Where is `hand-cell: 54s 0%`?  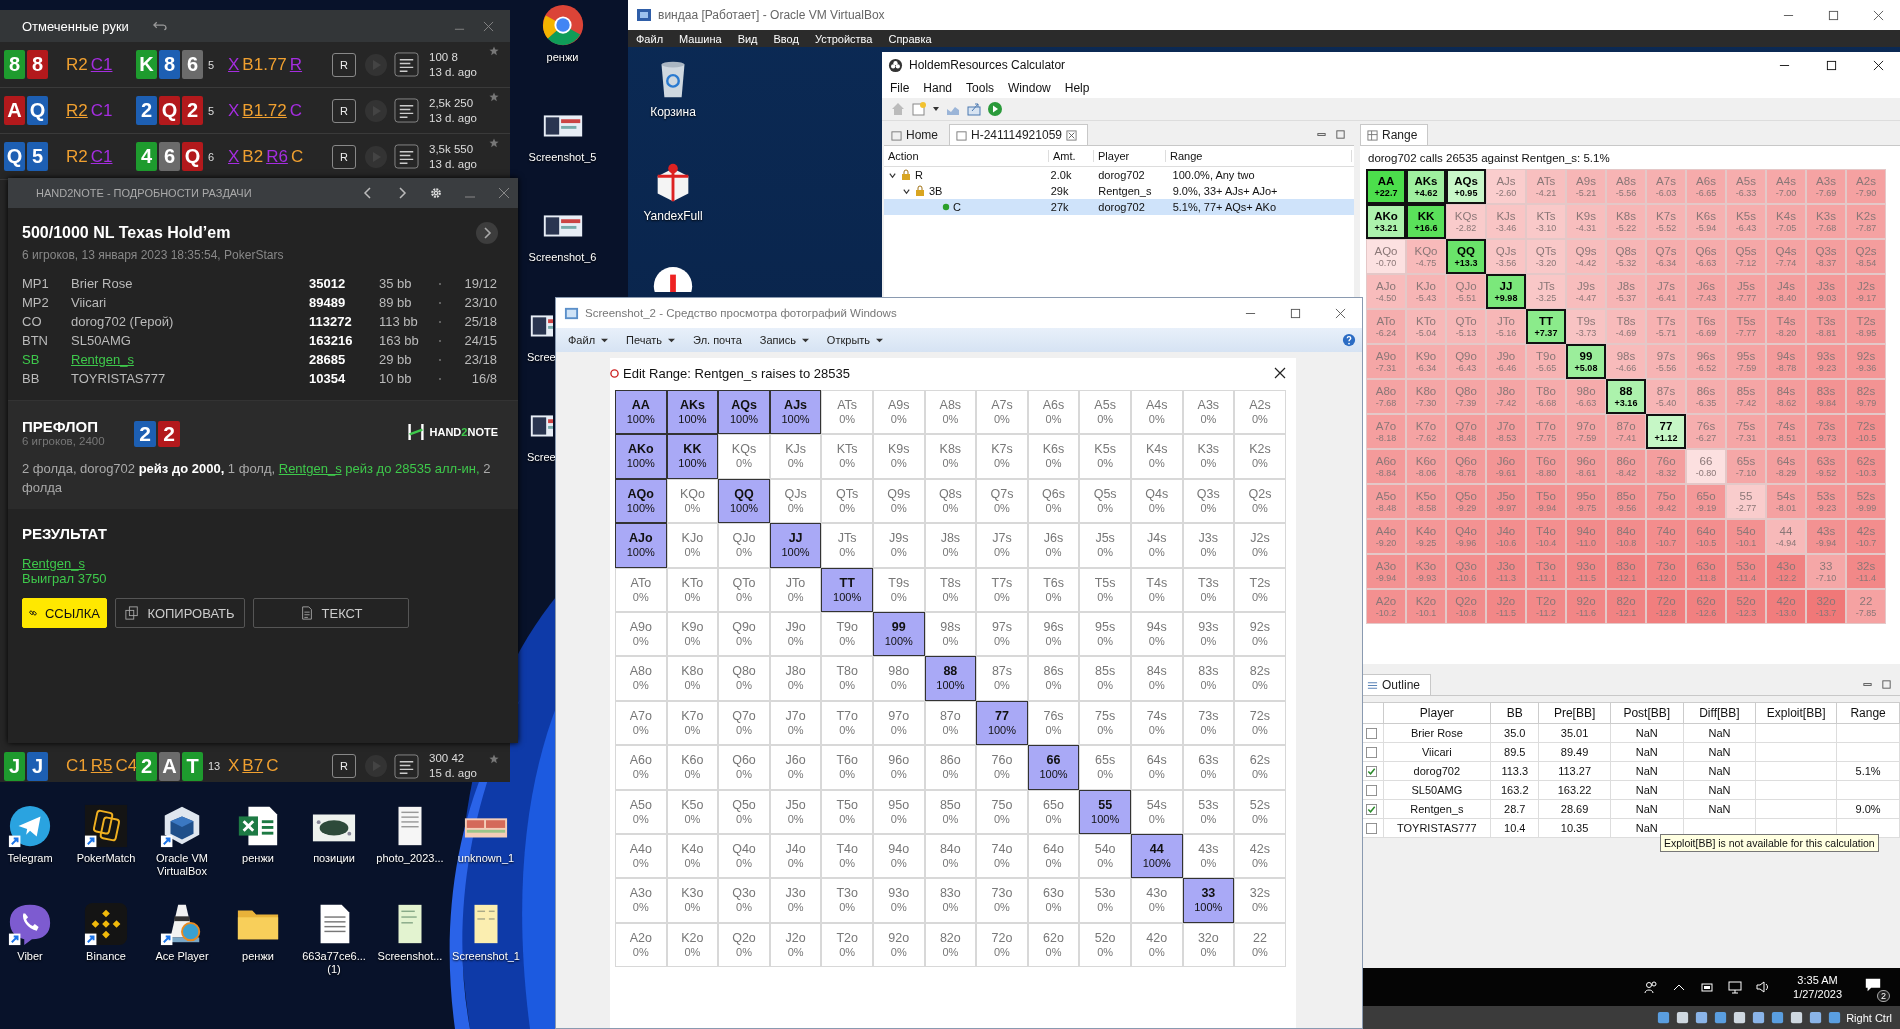
hand-cell: 54s 0% is located at coordinates (1156, 811).